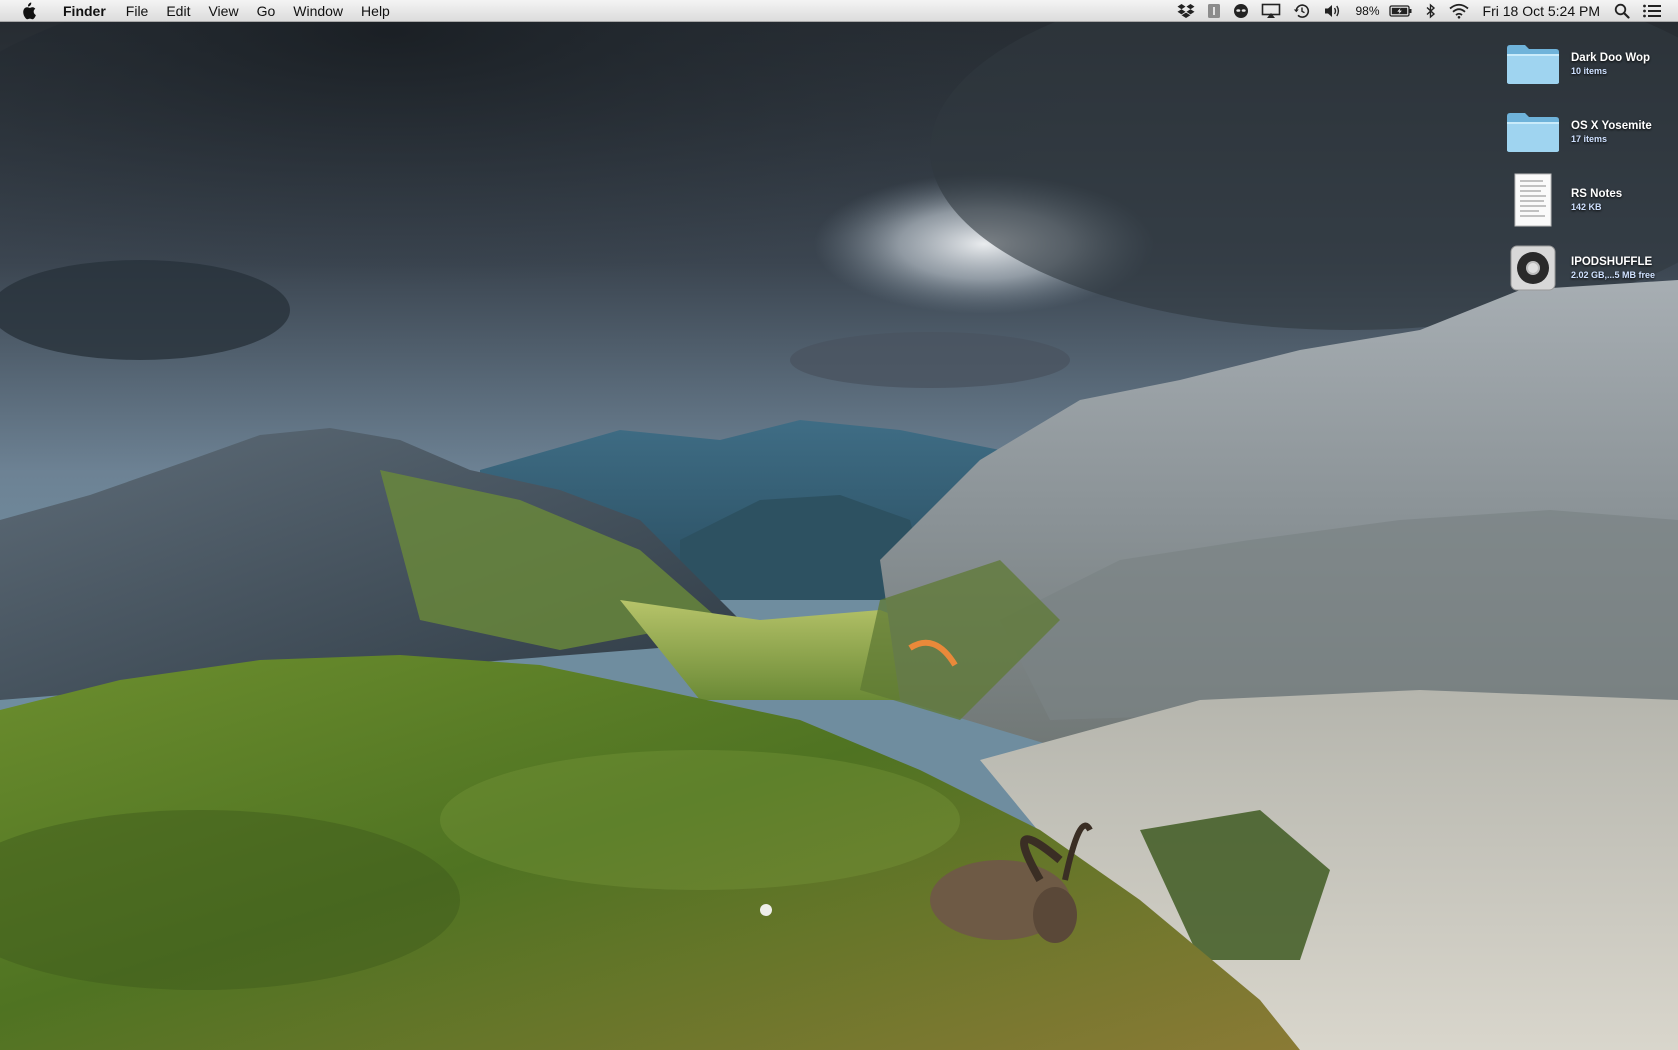 This screenshot has width=1678, height=1050. I want to click on spotlight-search-icon, so click(1622, 11).